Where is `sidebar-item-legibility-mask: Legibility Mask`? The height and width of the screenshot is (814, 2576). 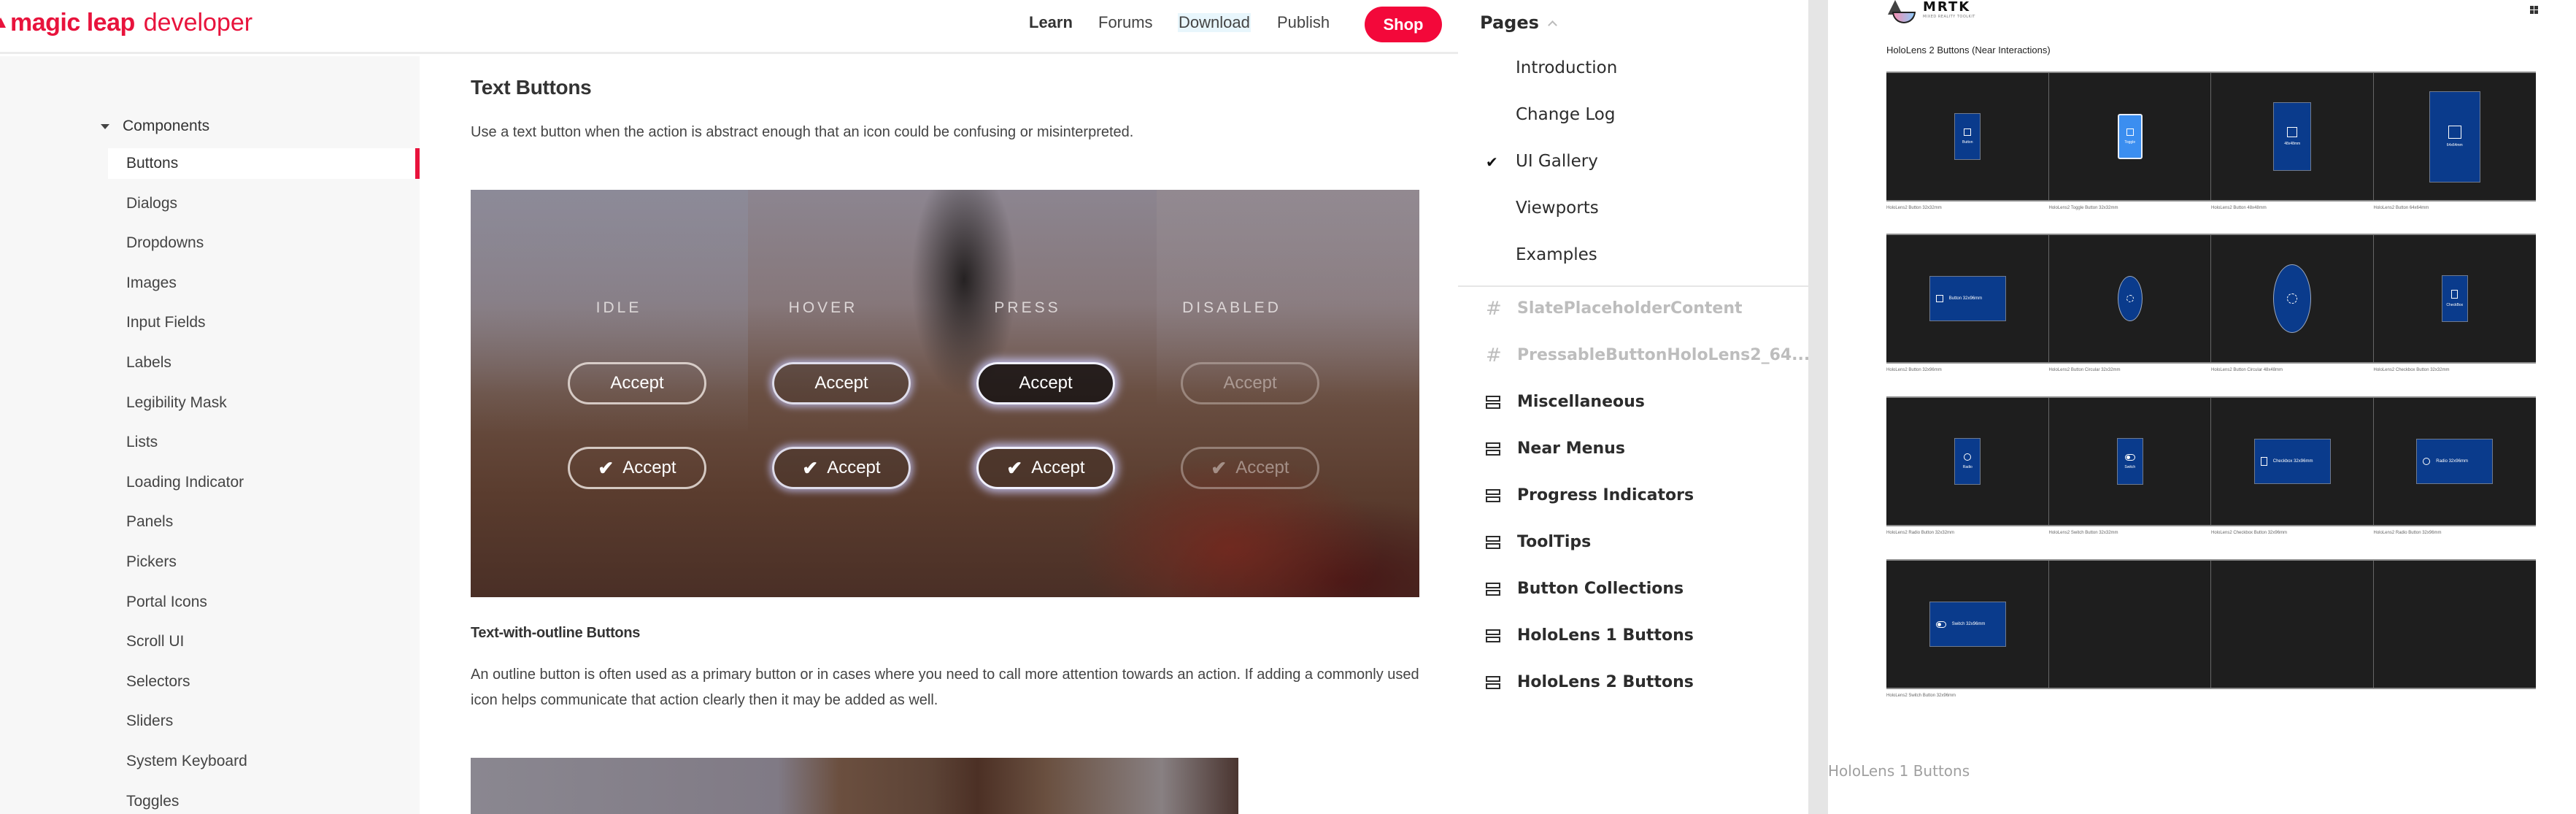 sidebar-item-legibility-mask: Legibility Mask is located at coordinates (264, 403).